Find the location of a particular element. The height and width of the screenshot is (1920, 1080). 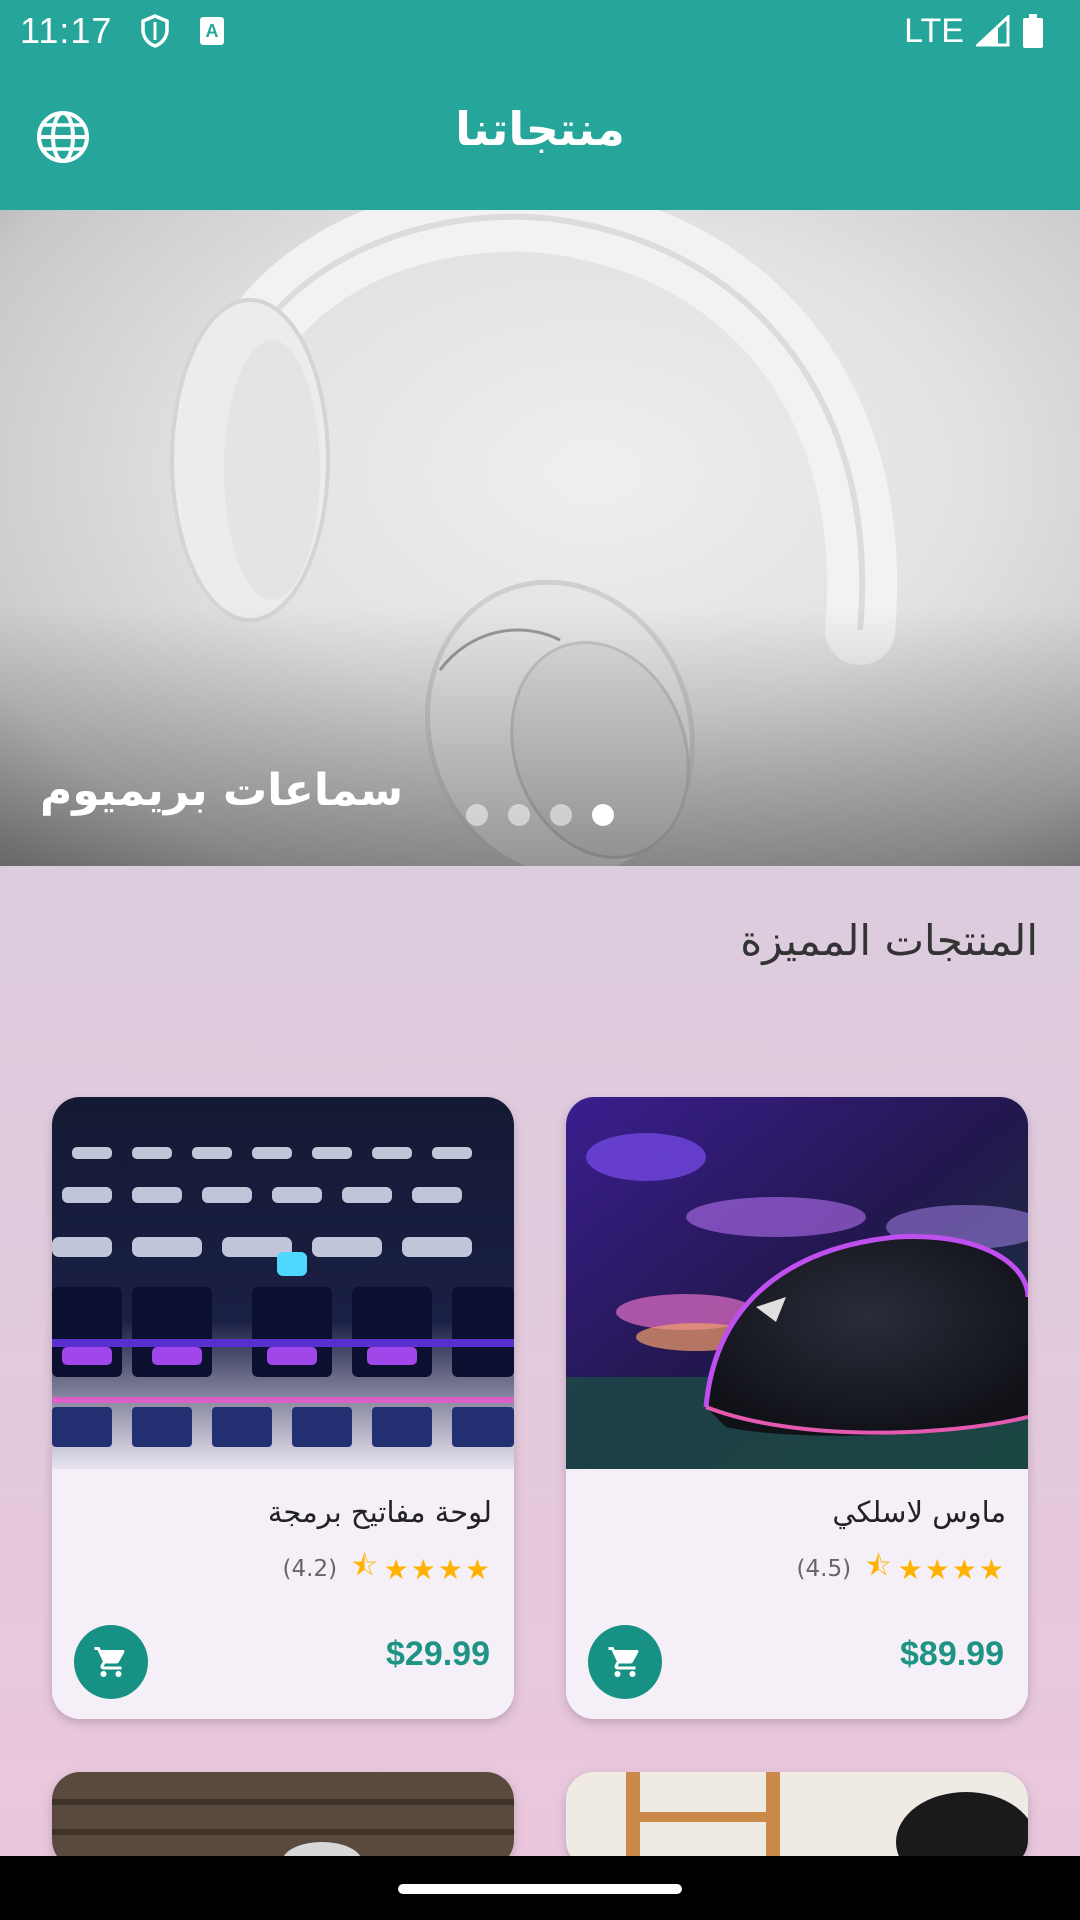

rating-value: (4.2) is located at coordinates (310, 1569).